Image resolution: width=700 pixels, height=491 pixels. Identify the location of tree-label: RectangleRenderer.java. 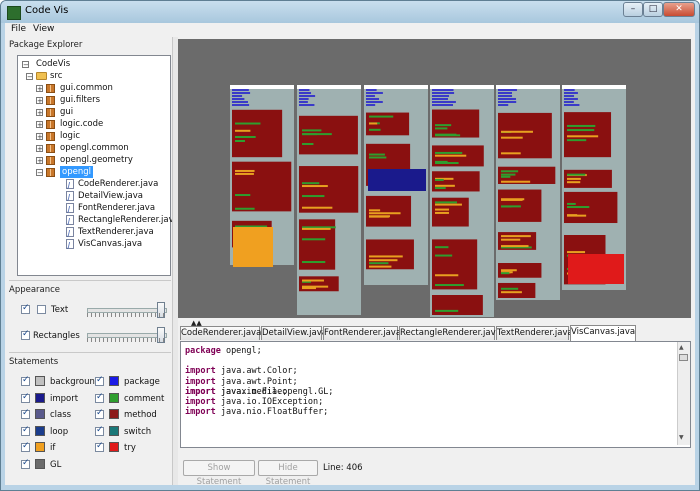
(128, 220).